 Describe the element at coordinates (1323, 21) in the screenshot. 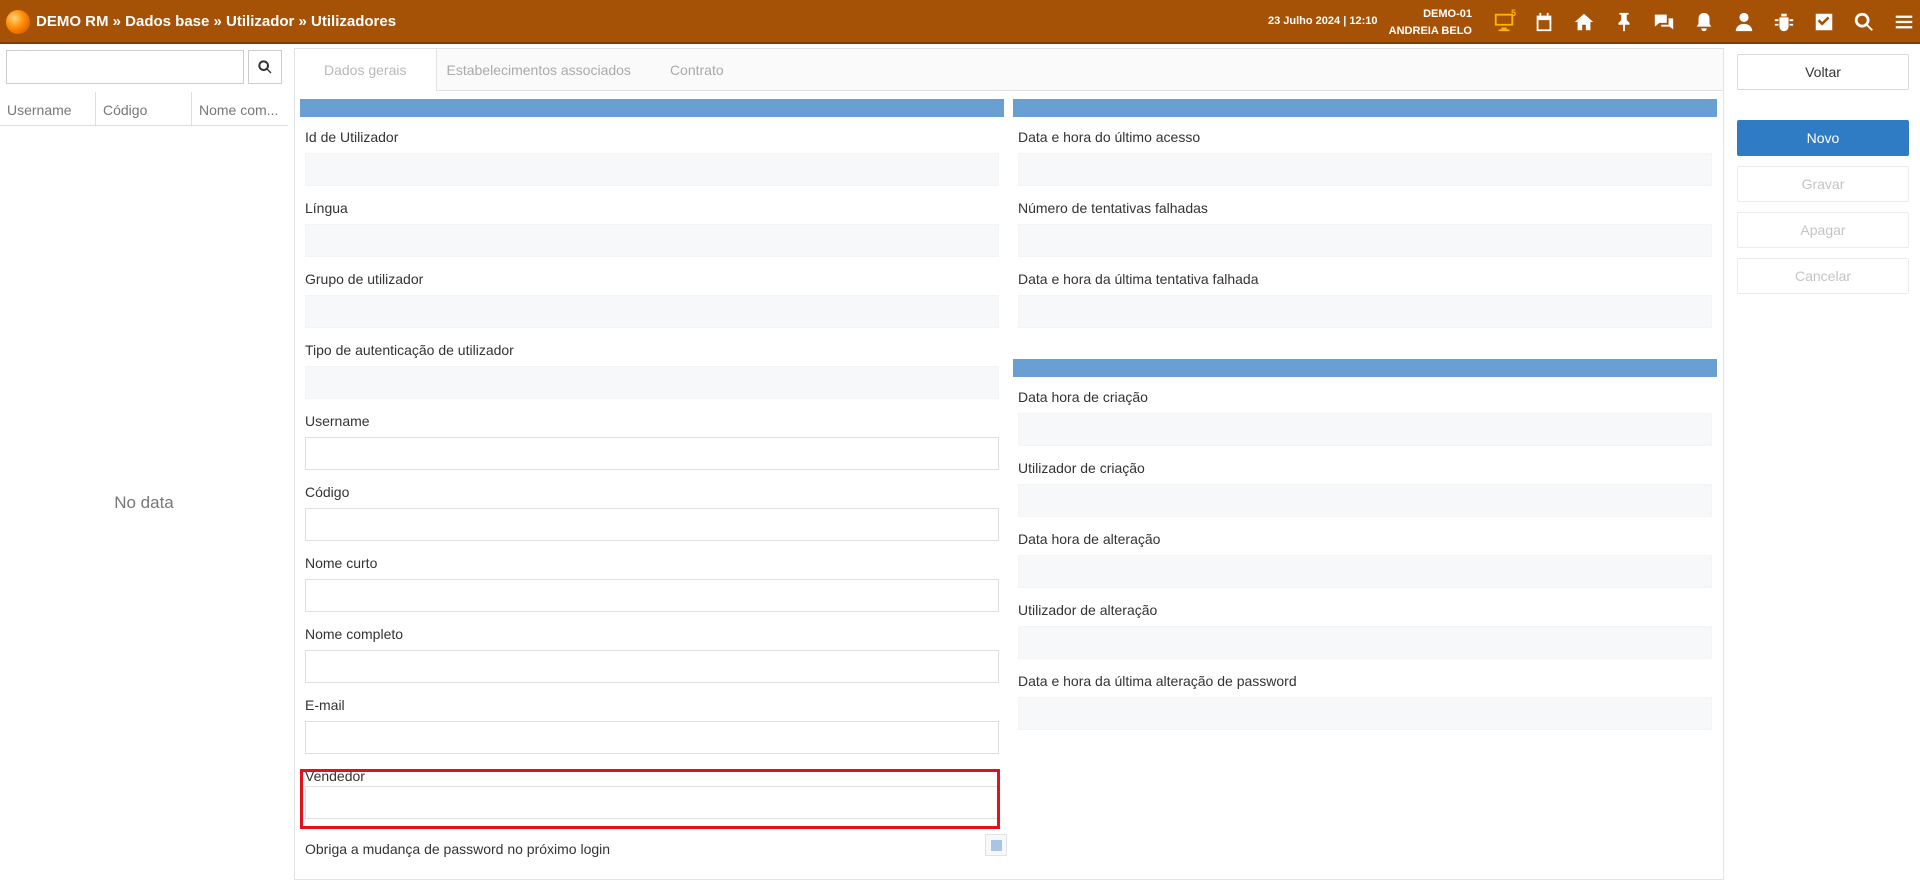

I see `date-time: 23 Julho 2024 | 12:10` at that location.